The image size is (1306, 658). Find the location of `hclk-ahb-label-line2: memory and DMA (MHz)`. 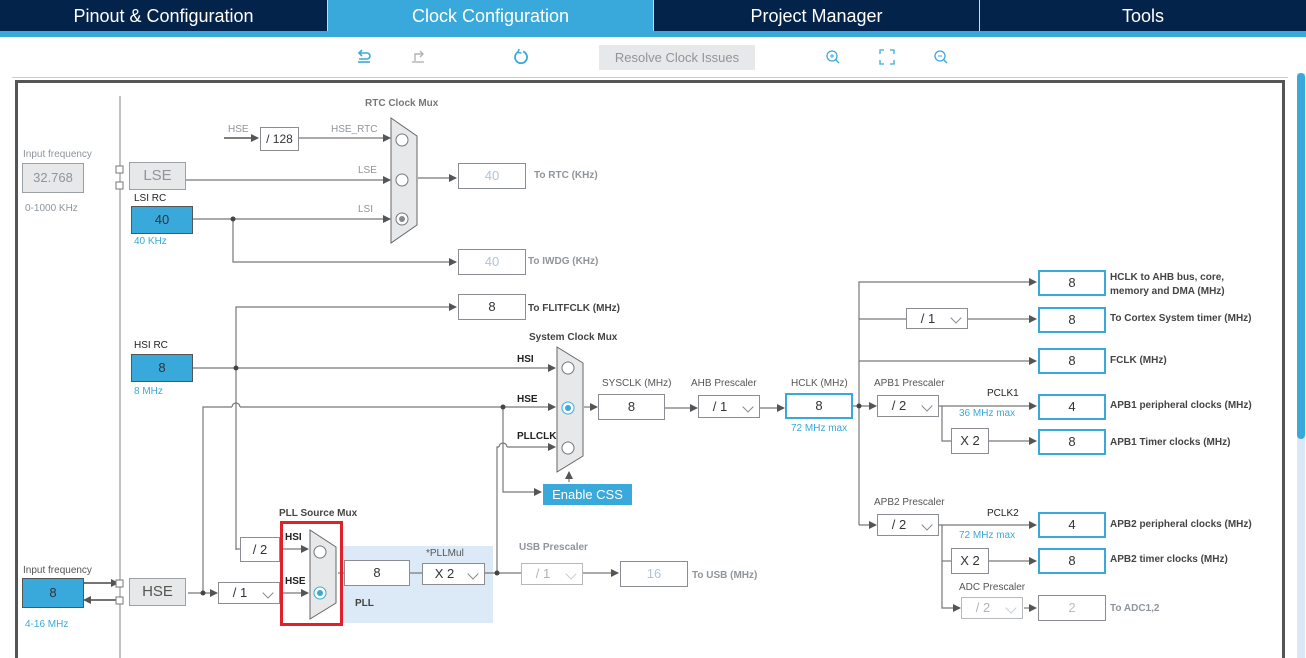

hclk-ahb-label-line2: memory and DMA (MHz) is located at coordinates (1167, 291).